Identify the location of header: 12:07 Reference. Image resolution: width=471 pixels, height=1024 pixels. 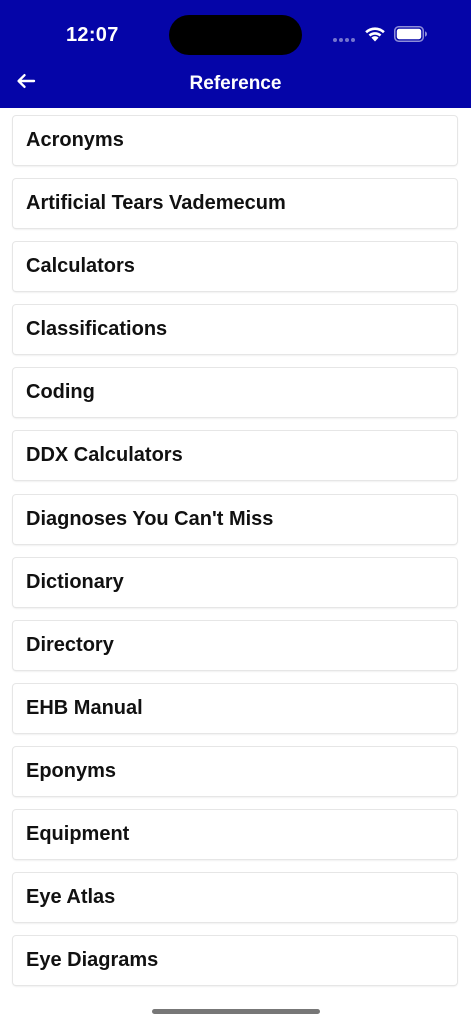
(235, 54).